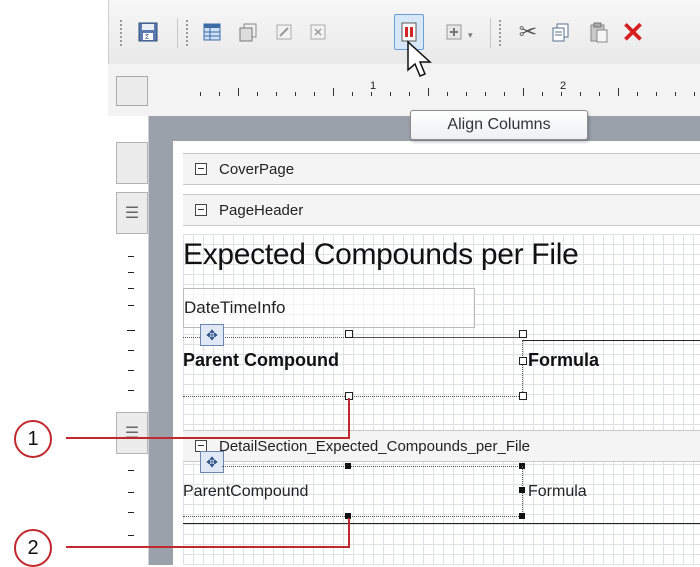 The width and height of the screenshot is (700, 567). What do you see at coordinates (599, 32) in the screenshot?
I see `paste-icon` at bounding box center [599, 32].